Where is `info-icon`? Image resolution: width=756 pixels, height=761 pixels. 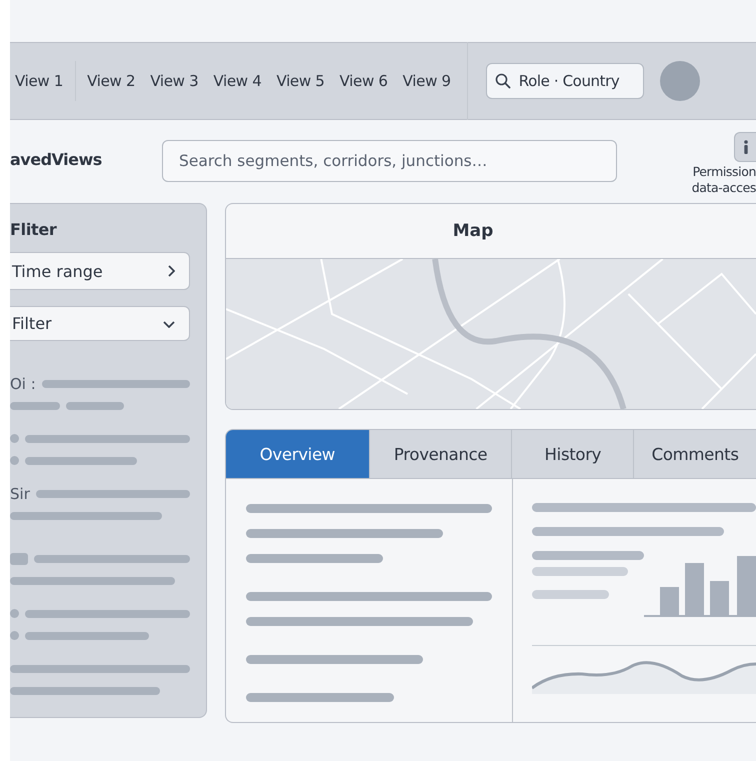
info-icon is located at coordinates (745, 147).